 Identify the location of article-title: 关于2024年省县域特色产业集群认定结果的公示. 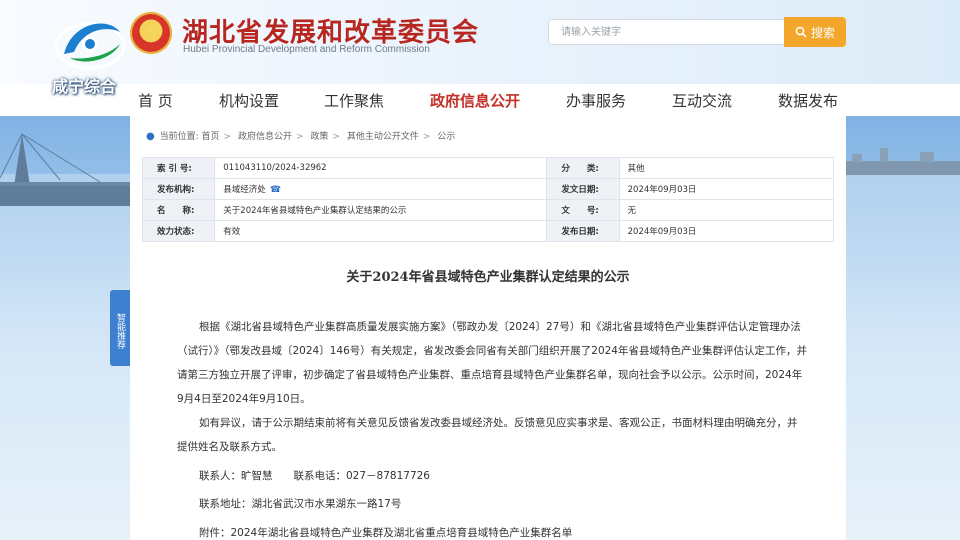
(488, 277).